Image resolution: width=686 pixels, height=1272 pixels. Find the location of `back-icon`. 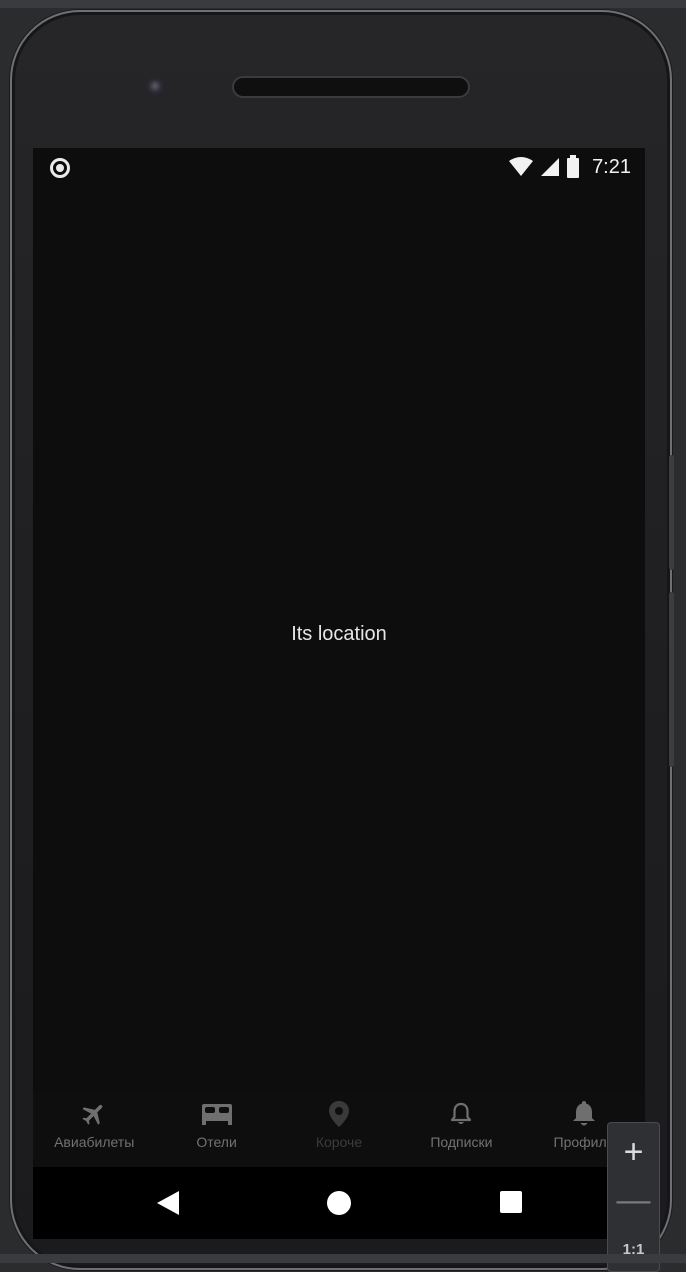

back-icon is located at coordinates (168, 1203).